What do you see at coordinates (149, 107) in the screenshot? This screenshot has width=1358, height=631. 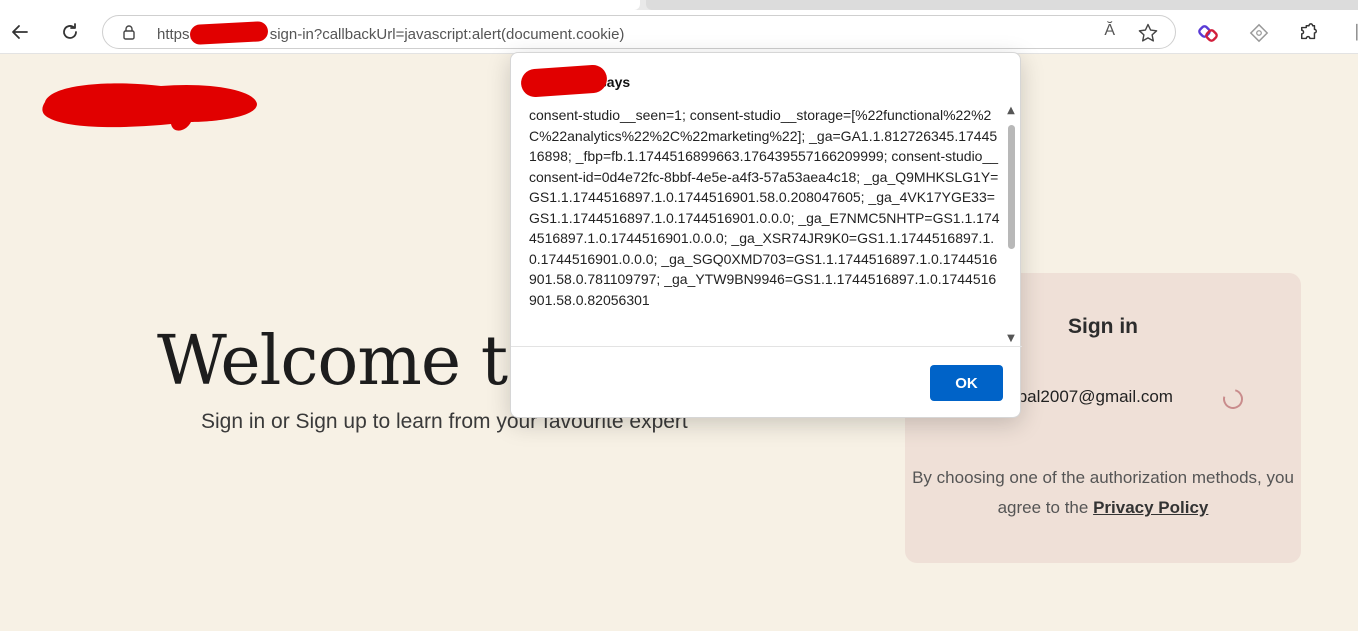 I see `redacted-logo` at bounding box center [149, 107].